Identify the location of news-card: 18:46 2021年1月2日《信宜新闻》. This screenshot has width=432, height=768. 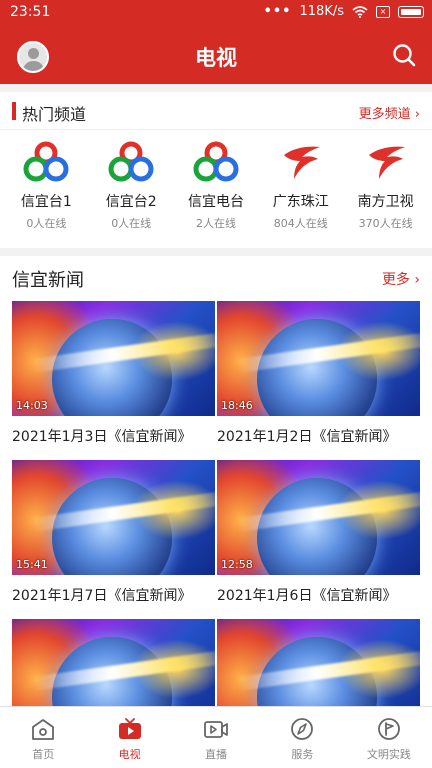
(318, 380).